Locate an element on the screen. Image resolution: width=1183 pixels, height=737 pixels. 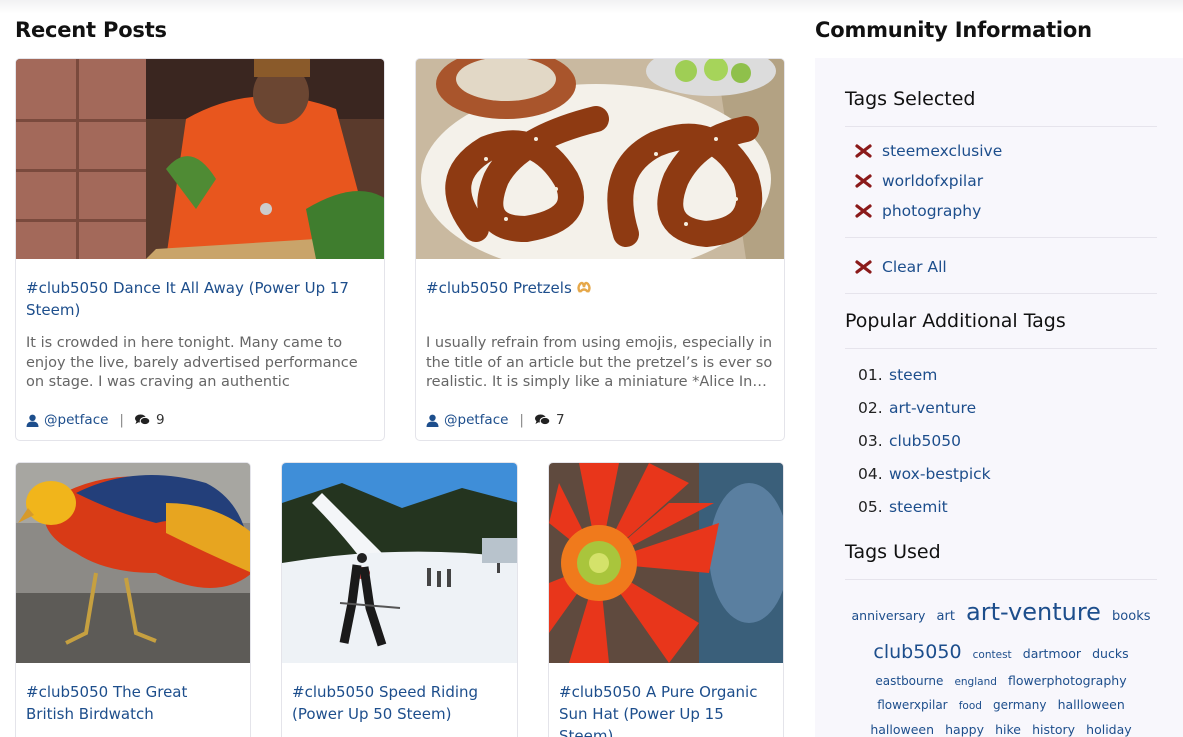
tag-cloud-link: history is located at coordinates (1053, 728).